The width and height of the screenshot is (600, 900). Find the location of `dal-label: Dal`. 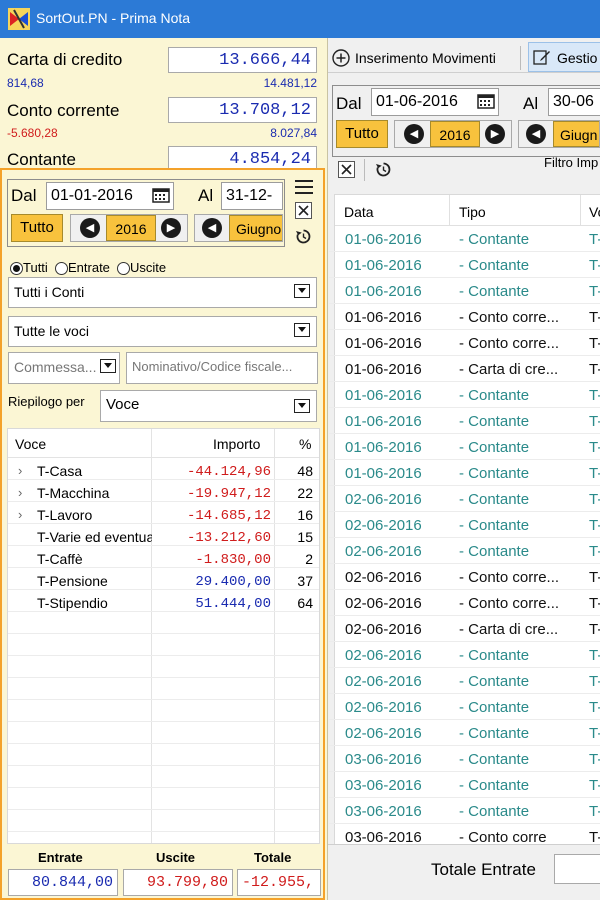

dal-label: Dal is located at coordinates (24, 195).